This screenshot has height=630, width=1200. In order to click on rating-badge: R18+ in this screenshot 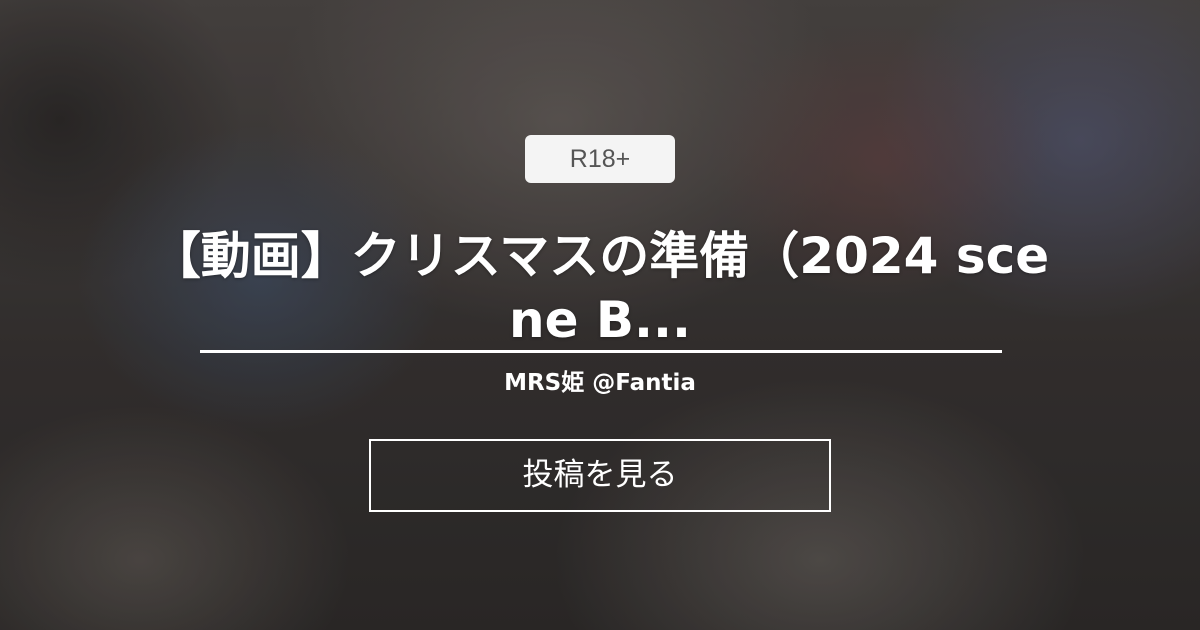, I will do `click(600, 159)`.